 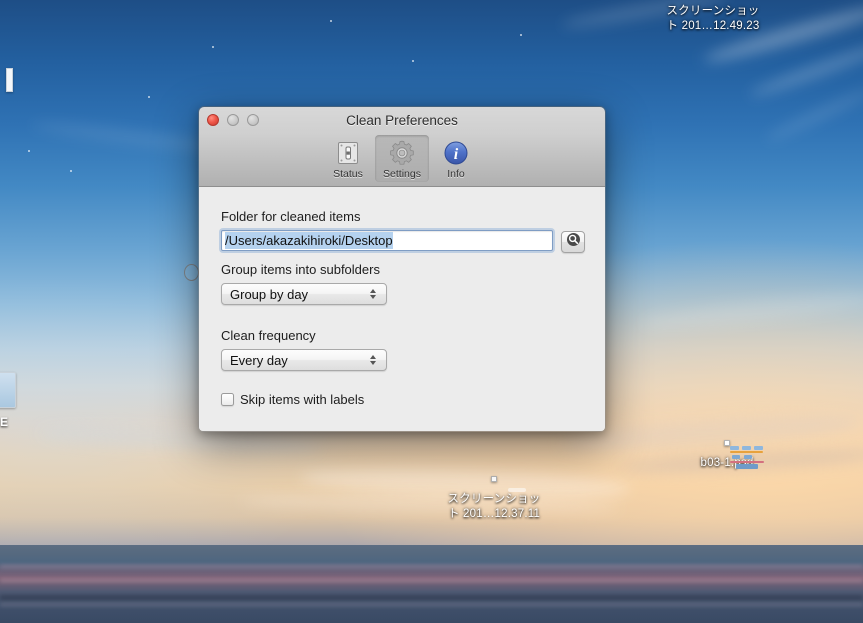 I want to click on desktop-icon-label-line2: ト 201…12.49.23, so click(x=713, y=26).